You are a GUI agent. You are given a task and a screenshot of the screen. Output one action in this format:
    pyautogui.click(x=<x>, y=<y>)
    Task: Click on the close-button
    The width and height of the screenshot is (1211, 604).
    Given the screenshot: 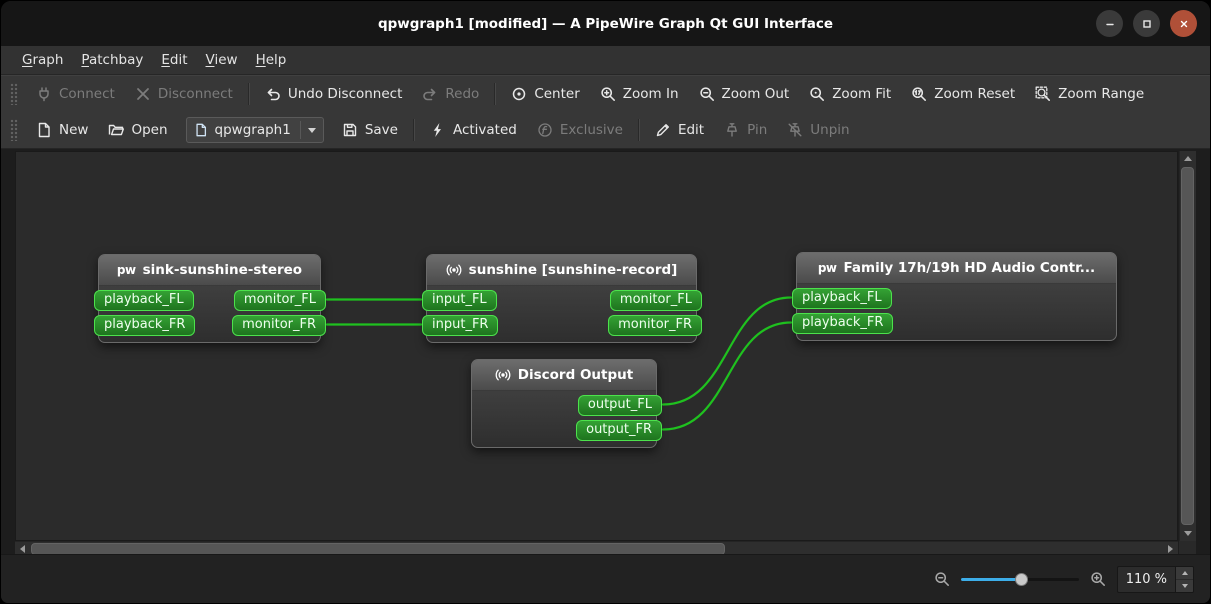 What is the action you would take?
    pyautogui.click(x=1183, y=23)
    